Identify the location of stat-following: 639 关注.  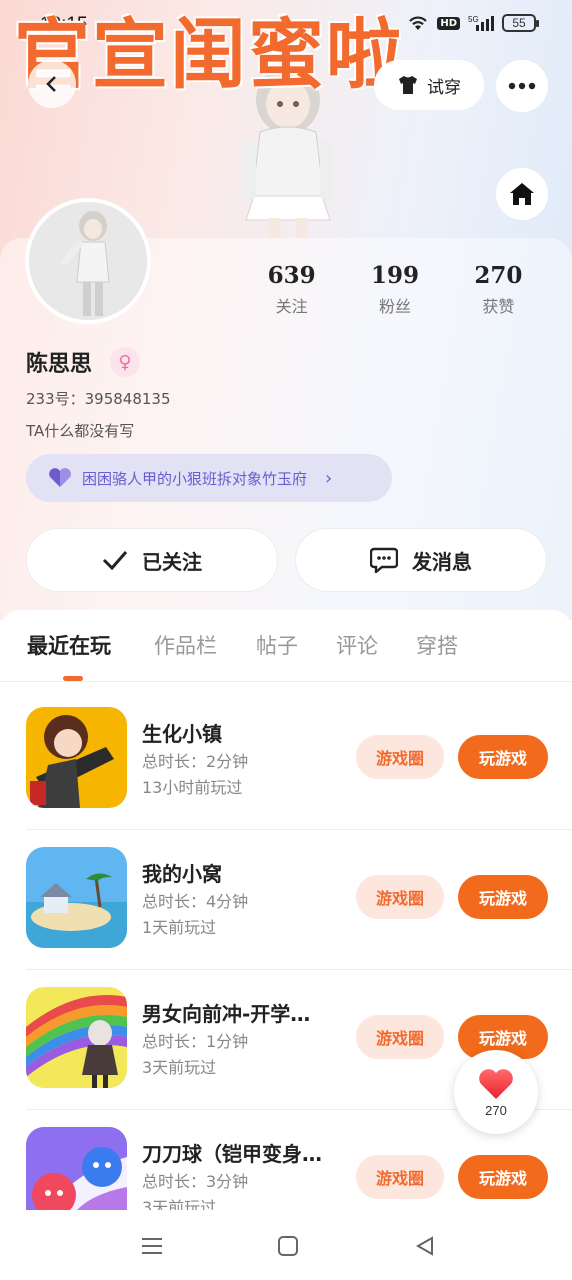
(291, 289).